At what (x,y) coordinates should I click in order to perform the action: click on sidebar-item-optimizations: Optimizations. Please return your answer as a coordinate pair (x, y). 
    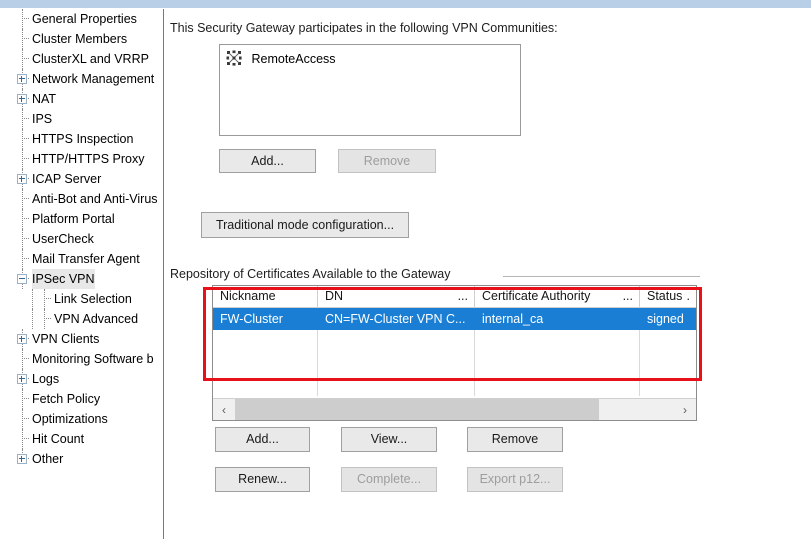
    Looking at the image, I should click on (81, 419).